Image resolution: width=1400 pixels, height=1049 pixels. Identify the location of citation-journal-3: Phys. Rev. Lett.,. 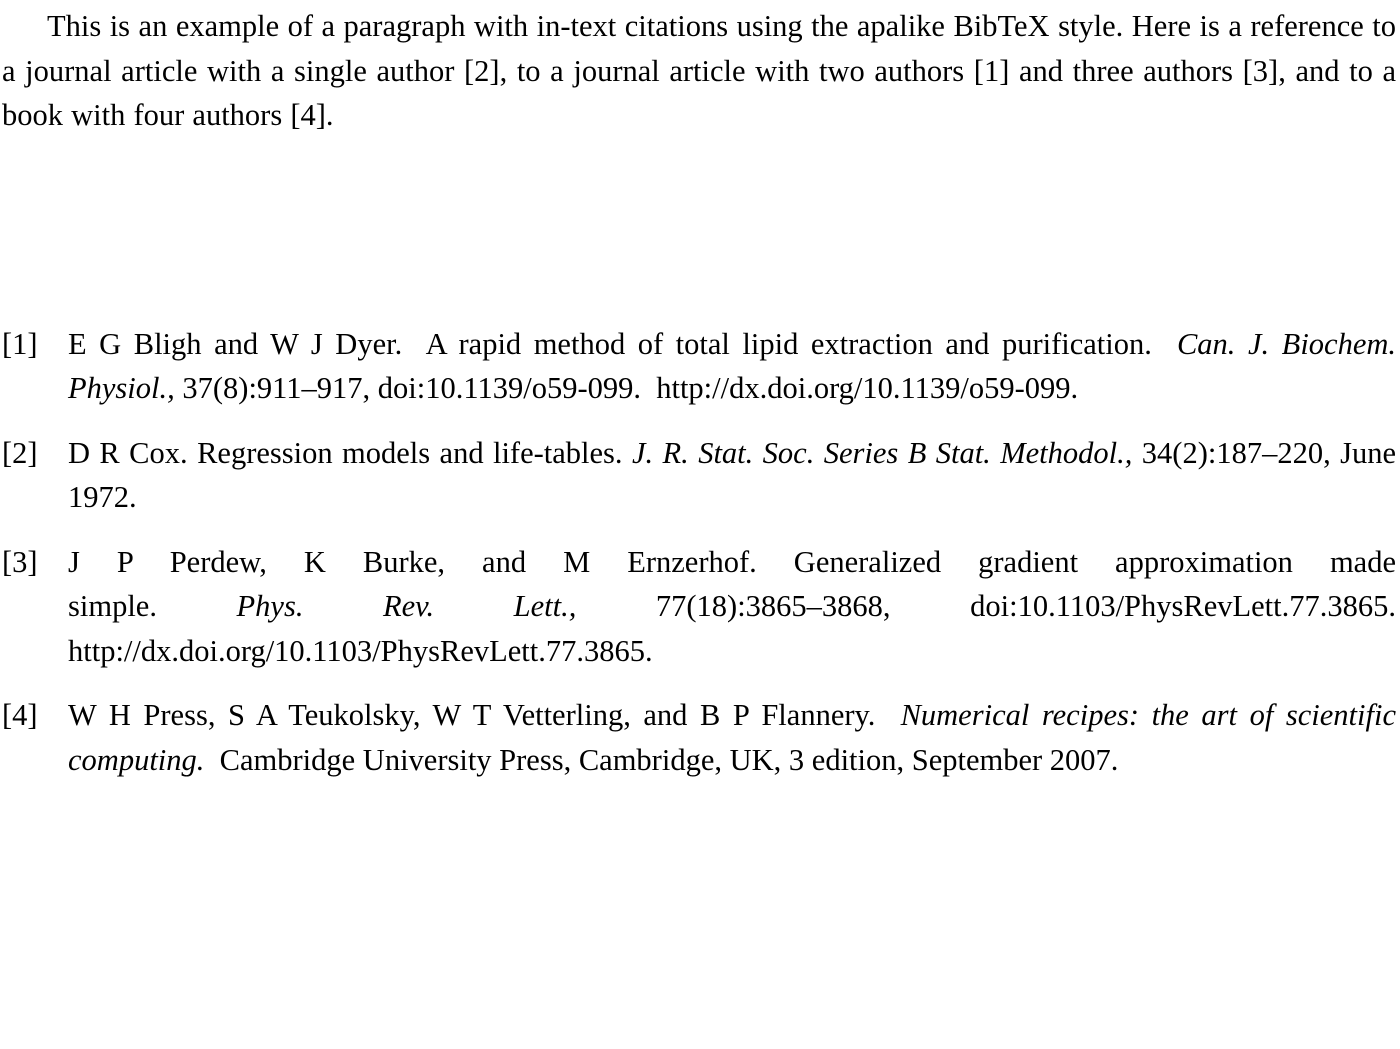
(406, 606).